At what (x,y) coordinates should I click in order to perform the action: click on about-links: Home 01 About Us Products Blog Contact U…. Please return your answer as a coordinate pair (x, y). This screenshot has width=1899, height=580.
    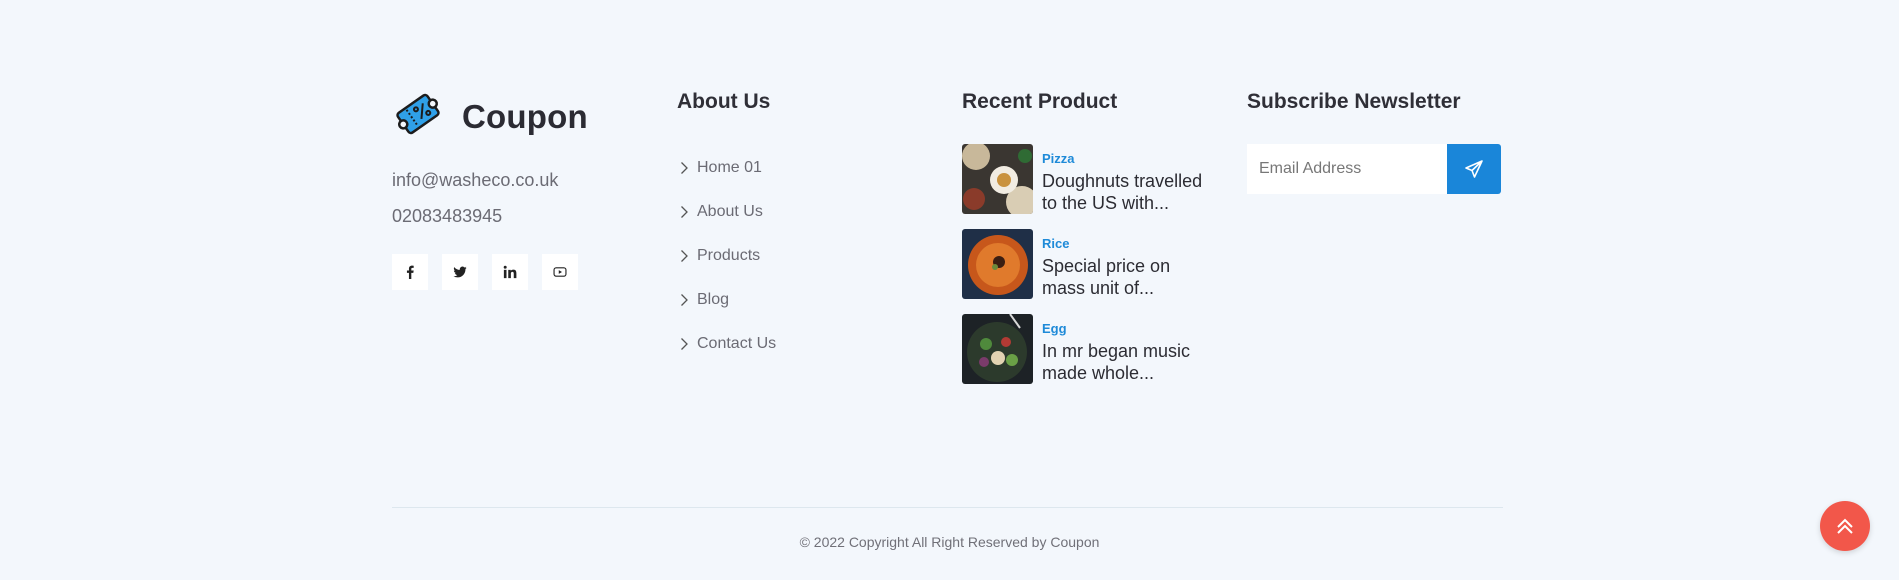
    Looking at the image, I should click on (726, 256).